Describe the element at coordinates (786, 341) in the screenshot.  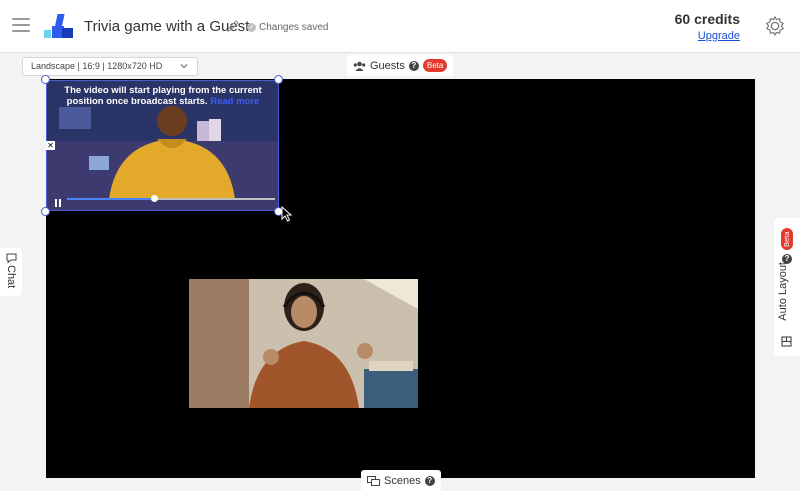
I see `layout-icon` at that location.